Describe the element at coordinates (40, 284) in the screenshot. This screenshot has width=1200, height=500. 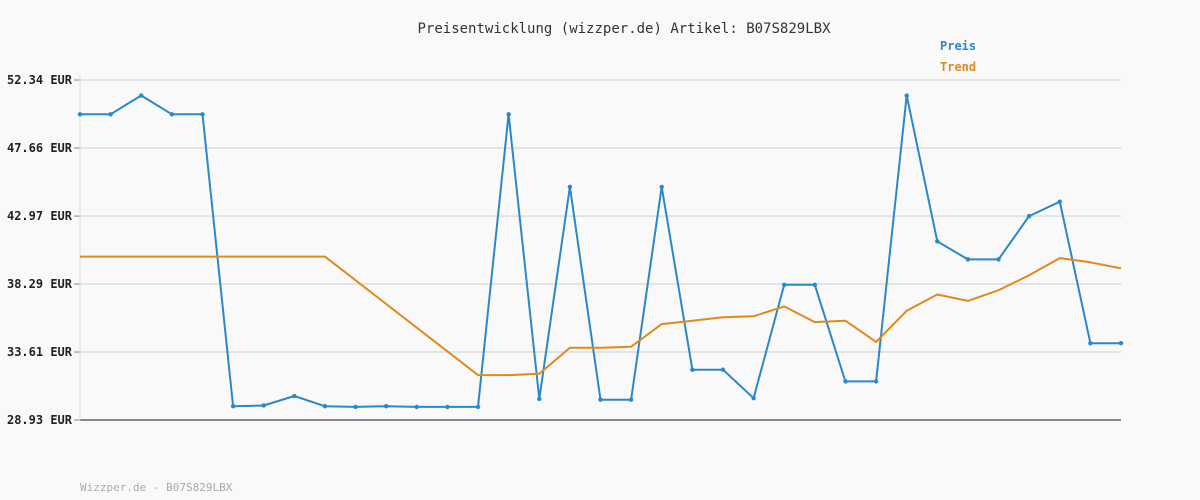
I see `y-tick-label: 38.29 EUR` at that location.